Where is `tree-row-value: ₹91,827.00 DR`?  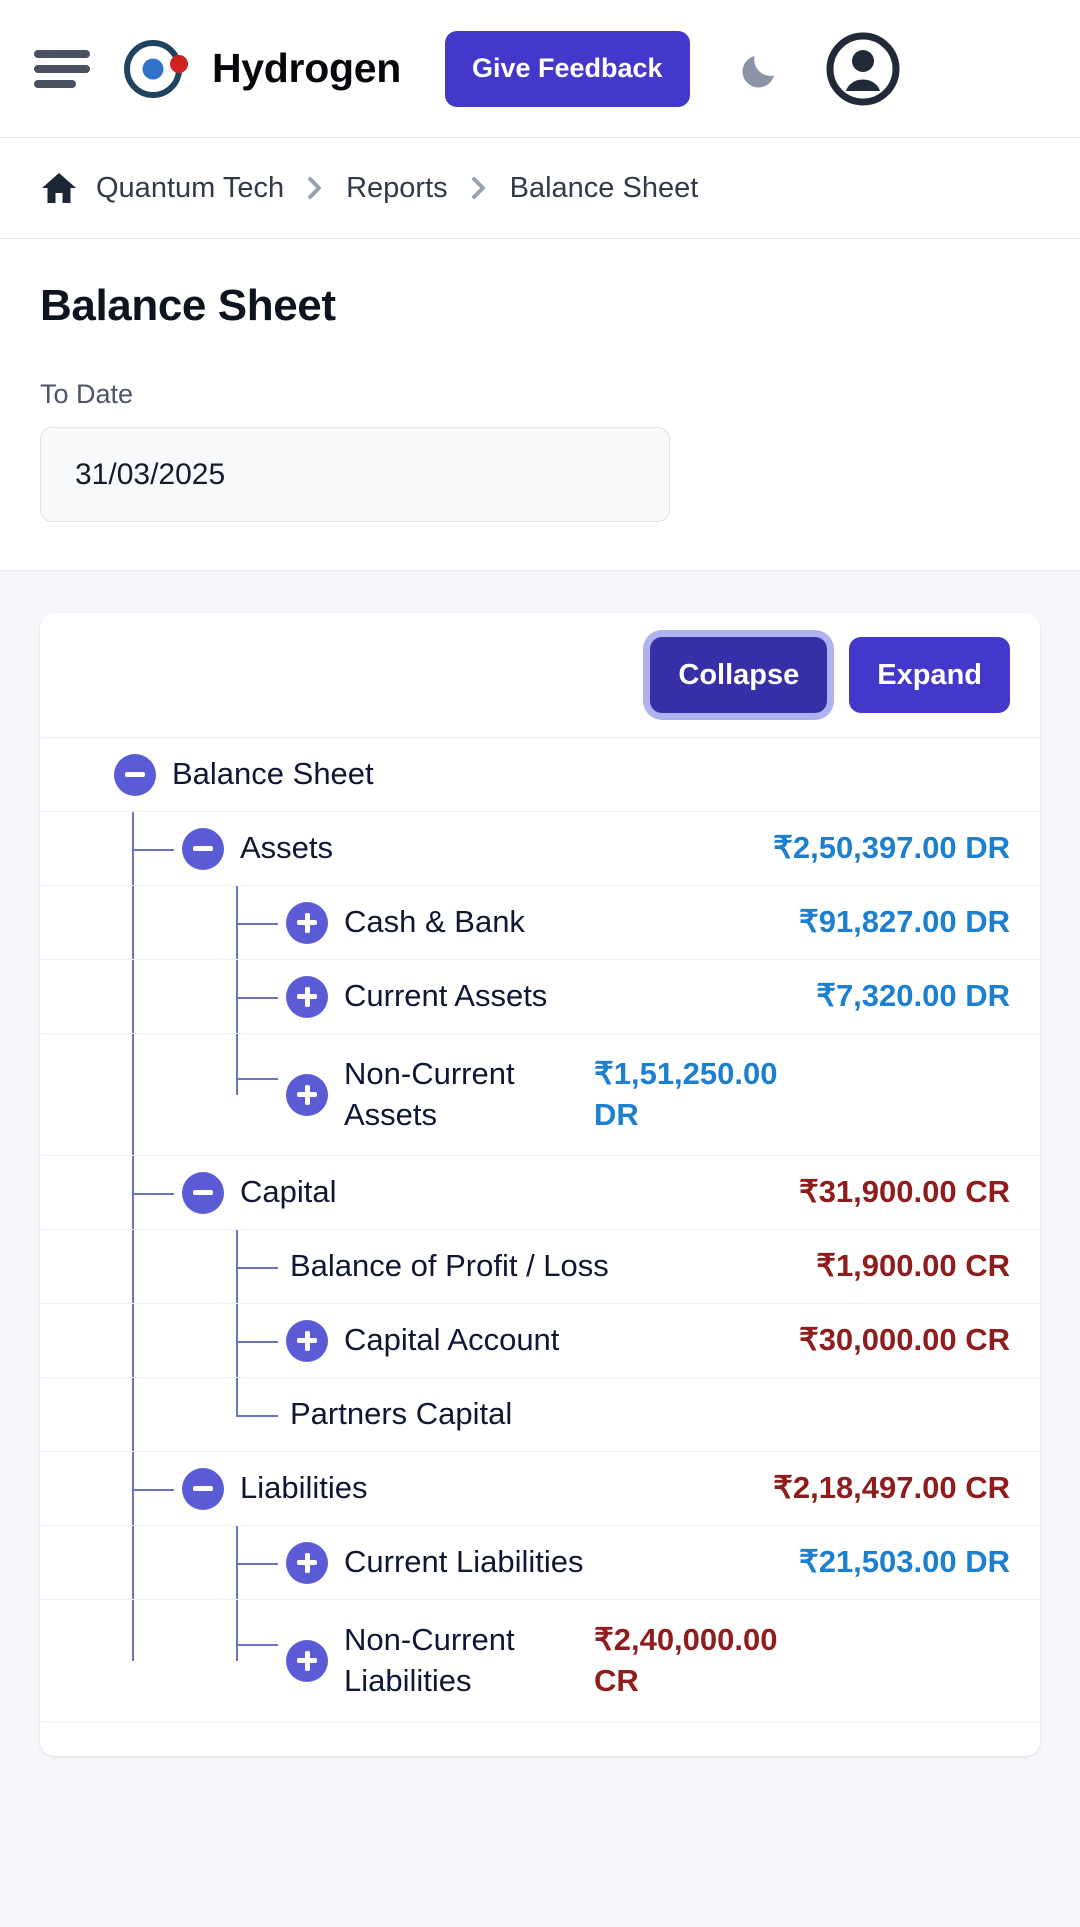 tree-row-value: ₹91,827.00 DR is located at coordinates (904, 922).